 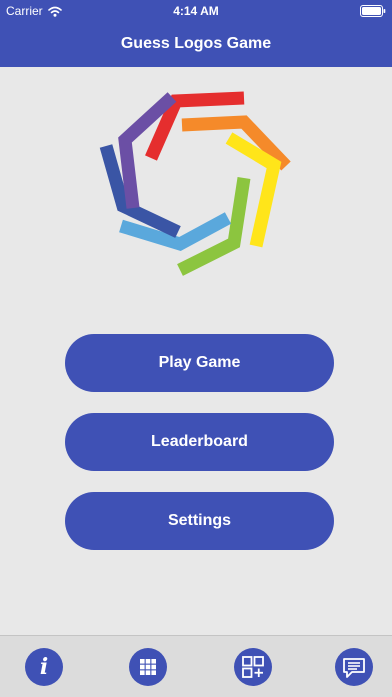 I want to click on status-time: 4:14 AM, so click(x=196, y=11).